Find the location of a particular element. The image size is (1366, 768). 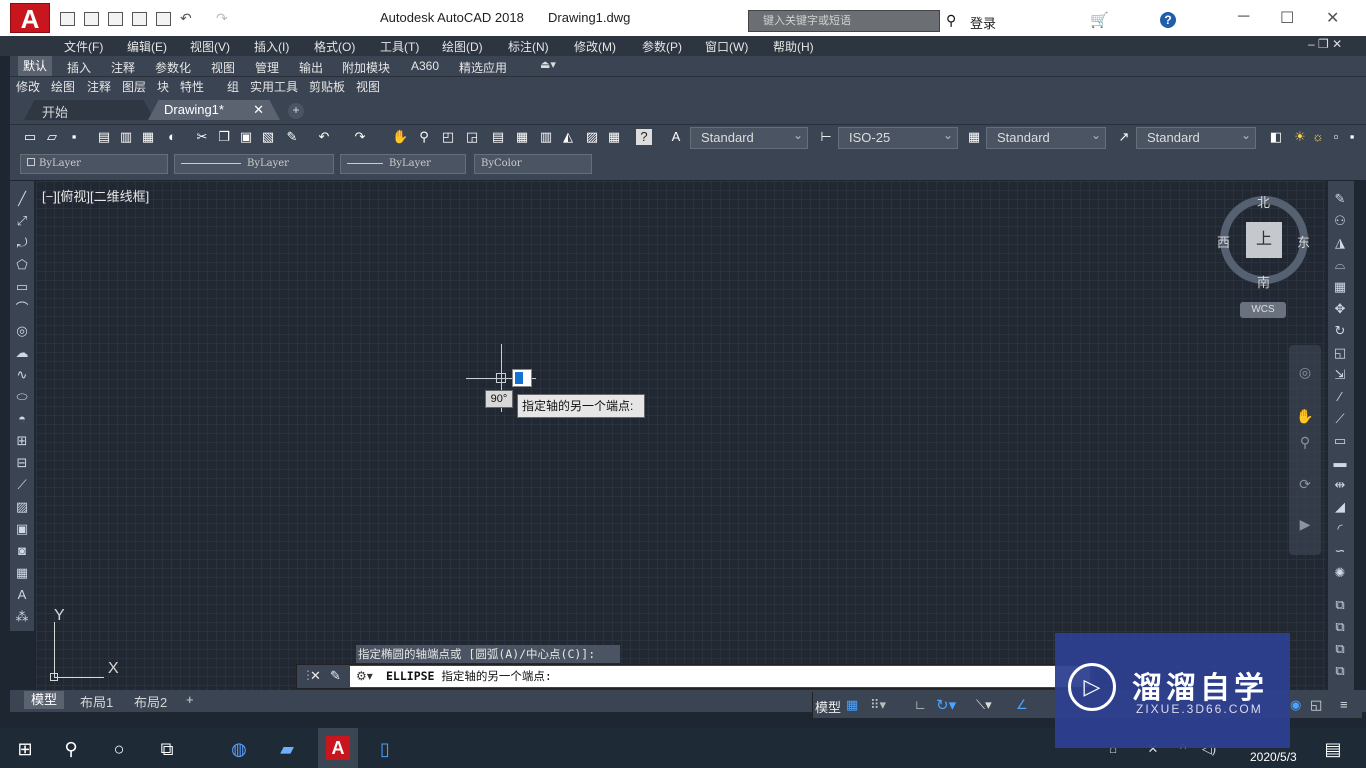

color-select: ByColor is located at coordinates (533, 164).